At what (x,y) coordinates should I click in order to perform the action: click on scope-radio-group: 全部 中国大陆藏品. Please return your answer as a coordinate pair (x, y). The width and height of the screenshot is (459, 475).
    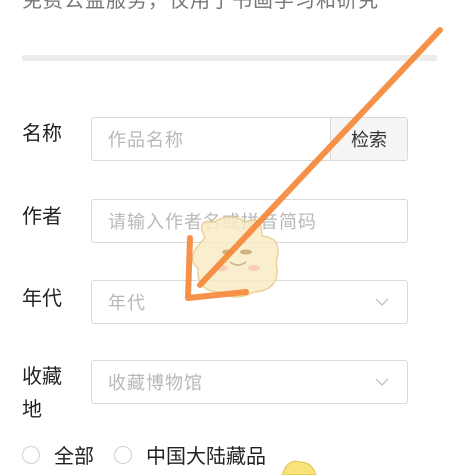
    Looking at the image, I should click on (154, 454).